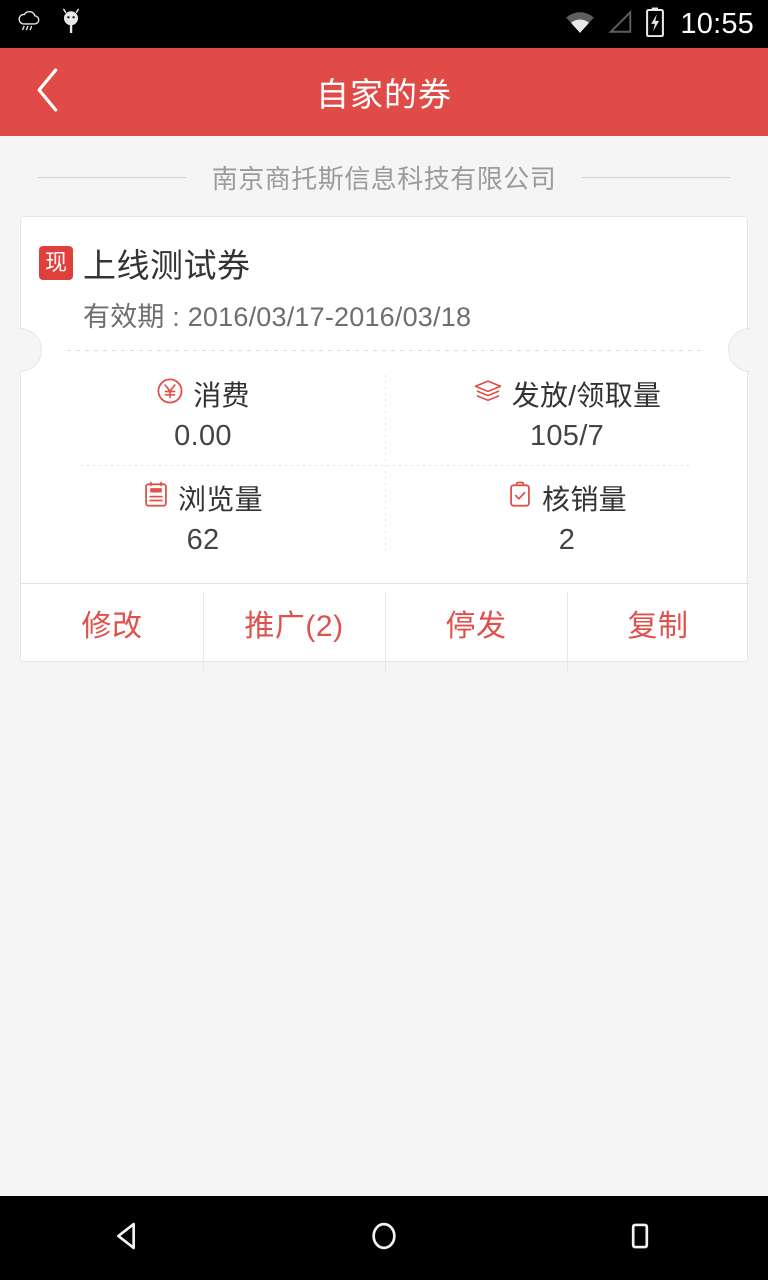 This screenshot has height=1280, width=768. What do you see at coordinates (220, 499) in the screenshot?
I see `stat-label: 浏览量` at bounding box center [220, 499].